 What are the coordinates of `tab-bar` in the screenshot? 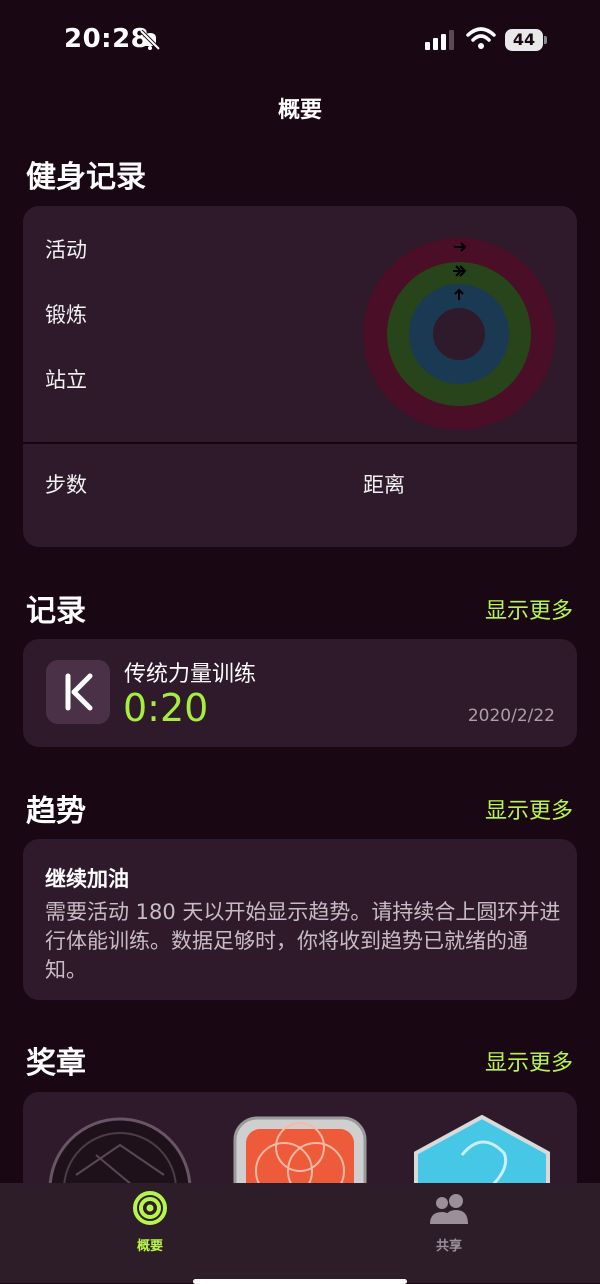 It's located at (300, 1233).